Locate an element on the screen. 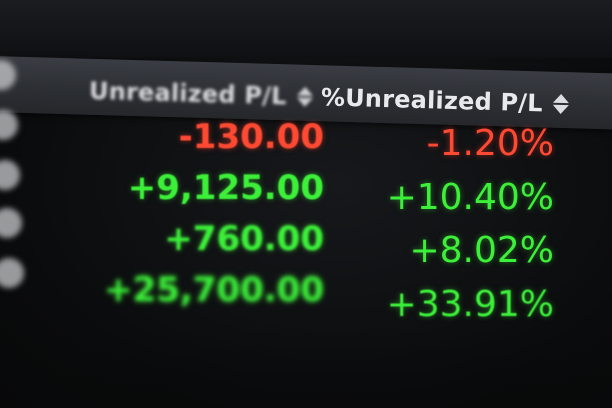  column-header-label: %Unrealized P/L is located at coordinates (432, 100).